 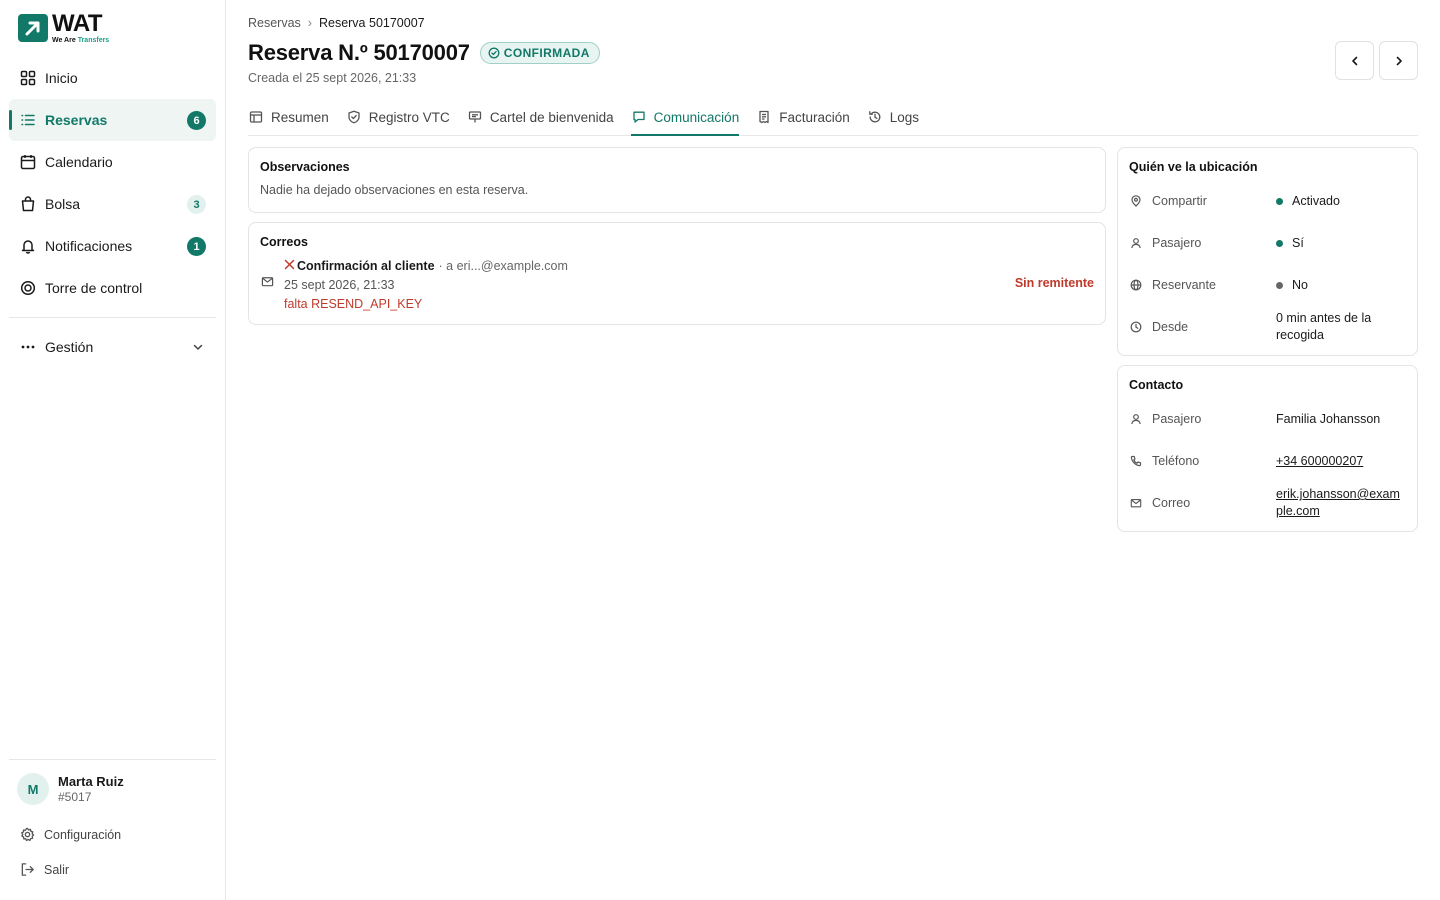 What do you see at coordinates (196, 204) in the screenshot?
I see `bolsa-count-badge: 3` at bounding box center [196, 204].